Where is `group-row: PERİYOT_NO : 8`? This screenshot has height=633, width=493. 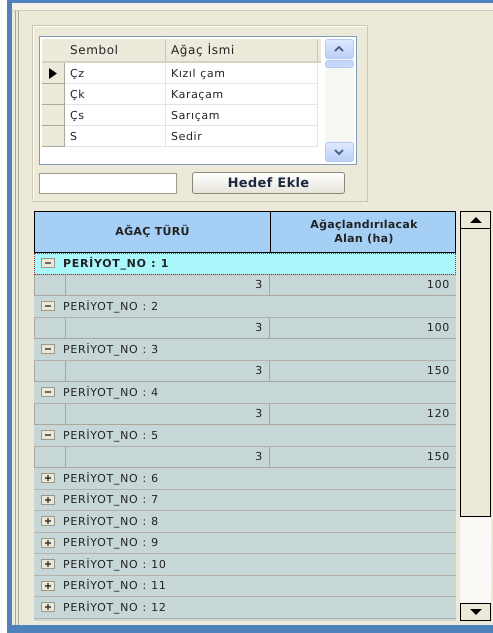
group-row: PERİYOT_NO : 8 is located at coordinates (245, 521).